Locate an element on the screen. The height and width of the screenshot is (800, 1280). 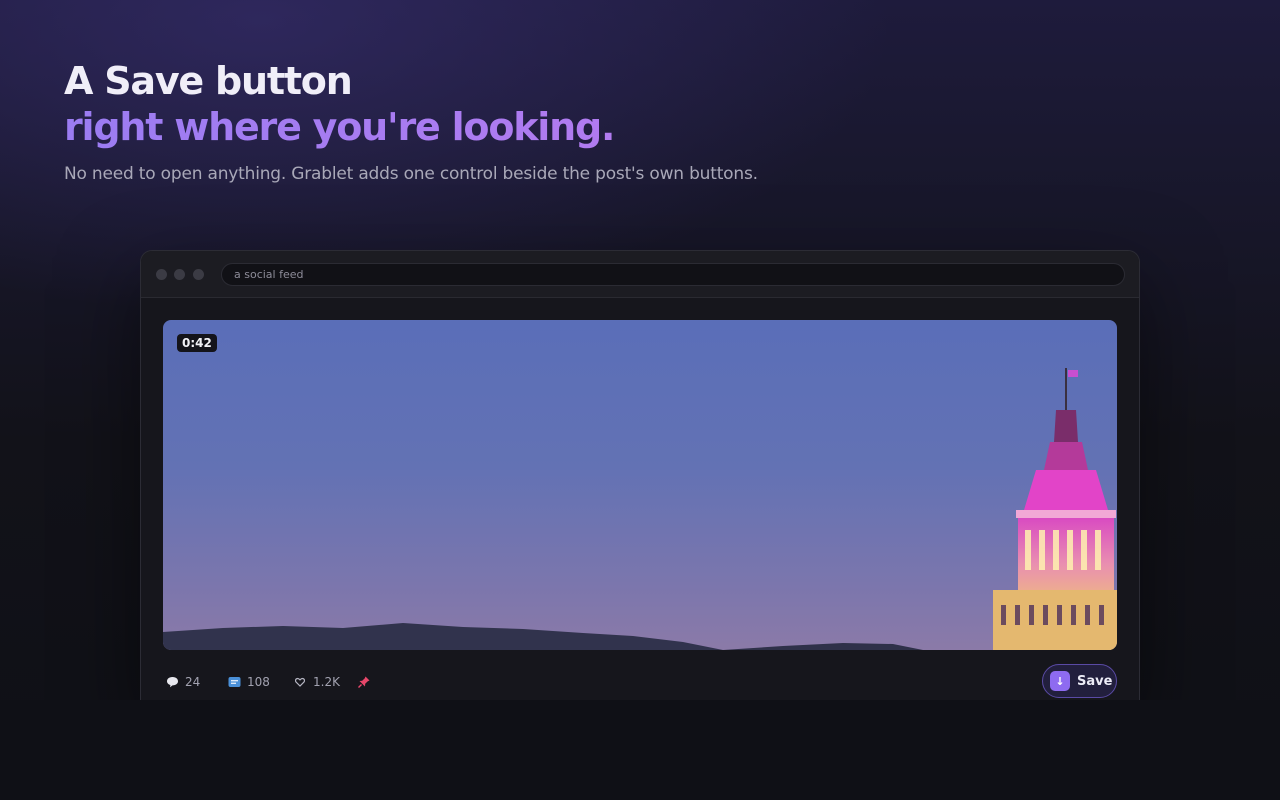
video-duration-badge: 0:42 is located at coordinates (197, 343).